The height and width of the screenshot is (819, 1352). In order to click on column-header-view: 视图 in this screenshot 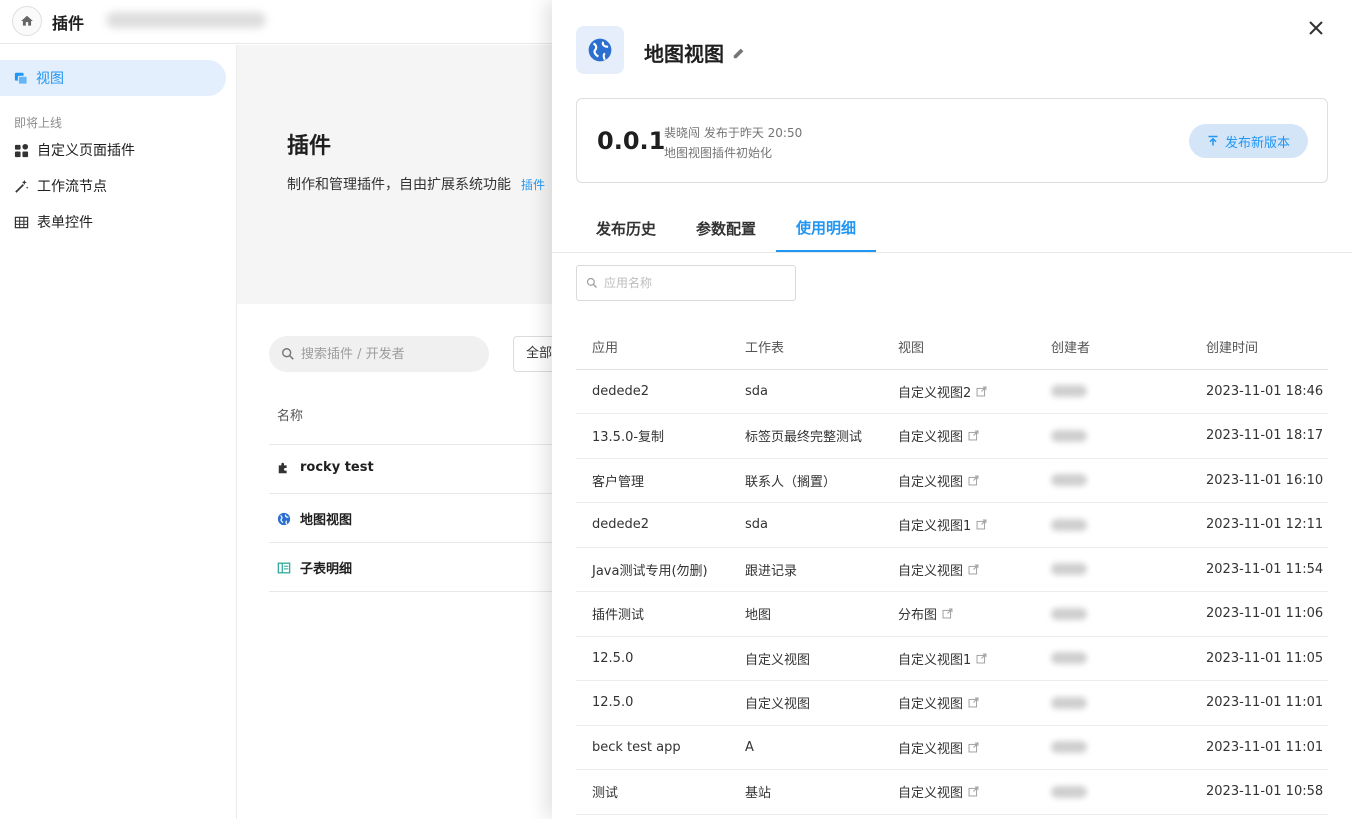, I will do `click(958, 347)`.